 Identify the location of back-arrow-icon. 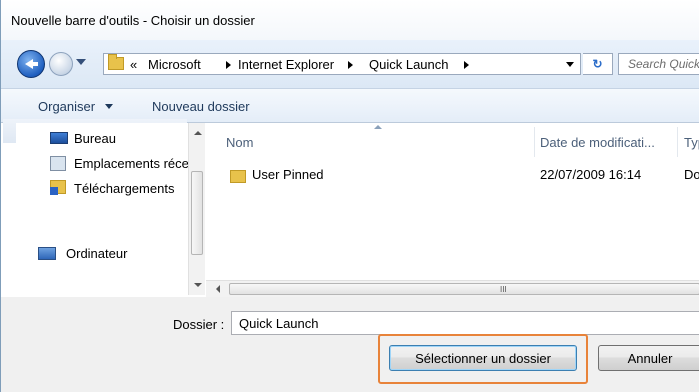
(31, 64).